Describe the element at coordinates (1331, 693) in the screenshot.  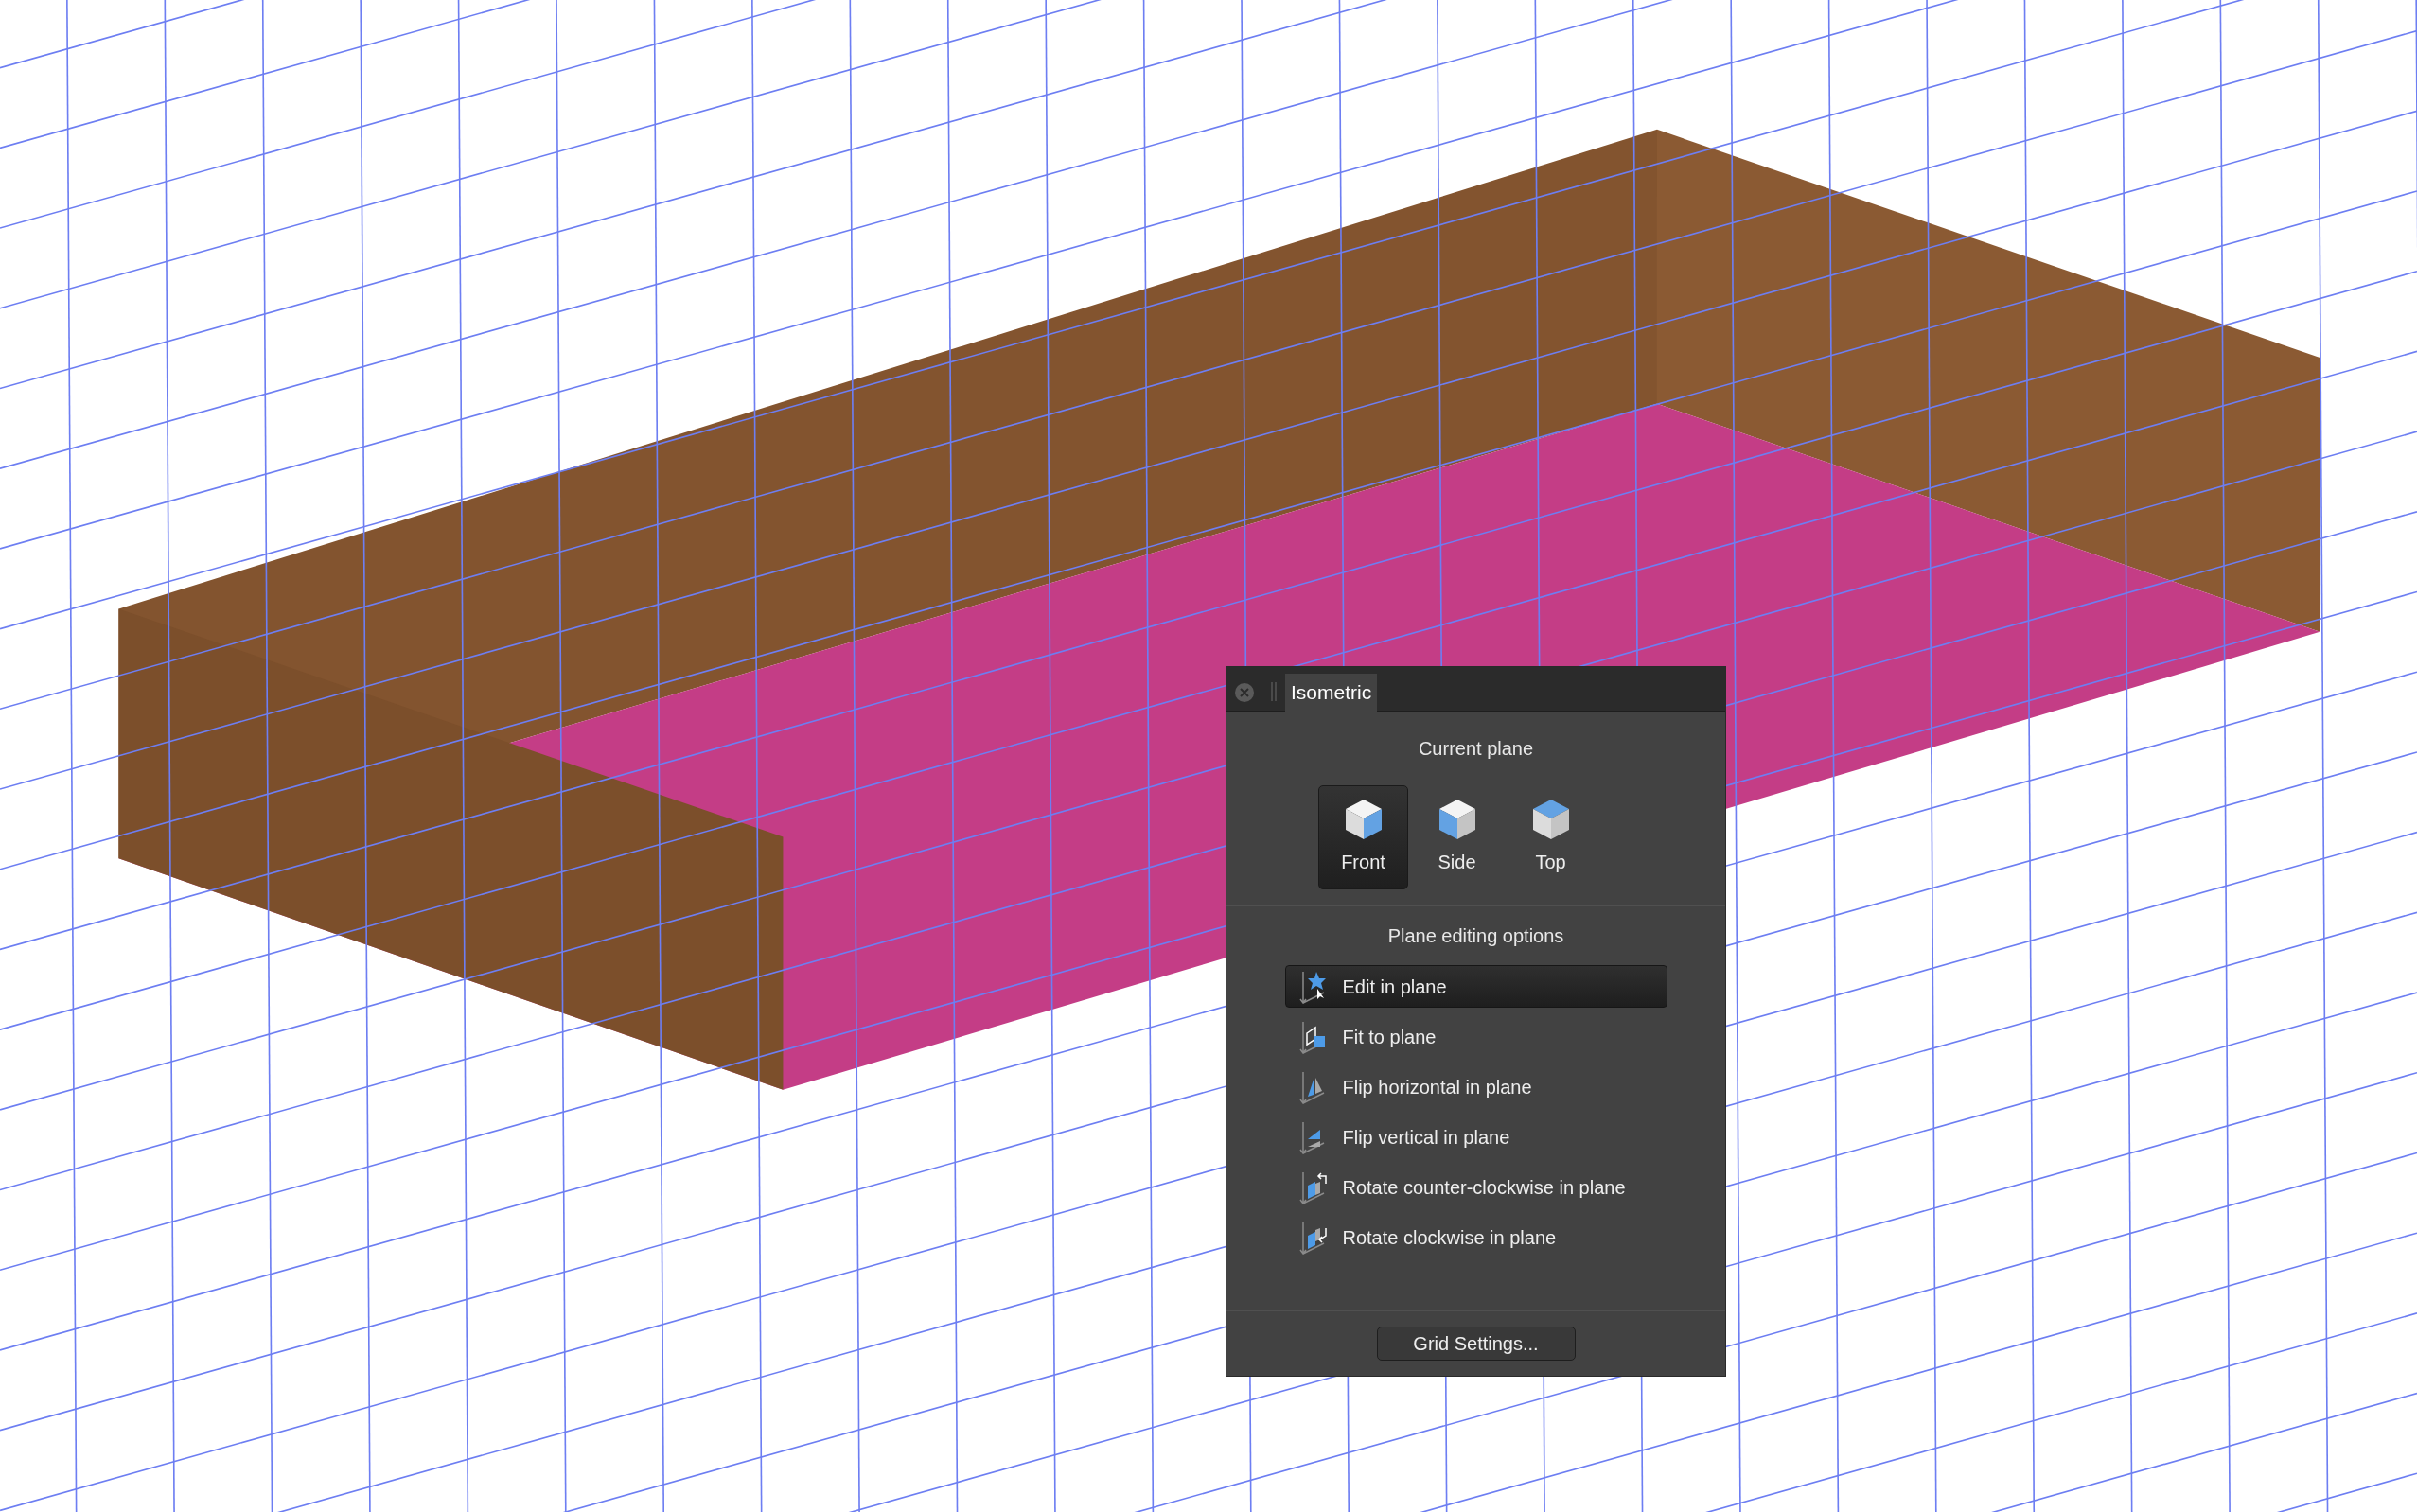
I see `panel-tab: Isometric` at that location.